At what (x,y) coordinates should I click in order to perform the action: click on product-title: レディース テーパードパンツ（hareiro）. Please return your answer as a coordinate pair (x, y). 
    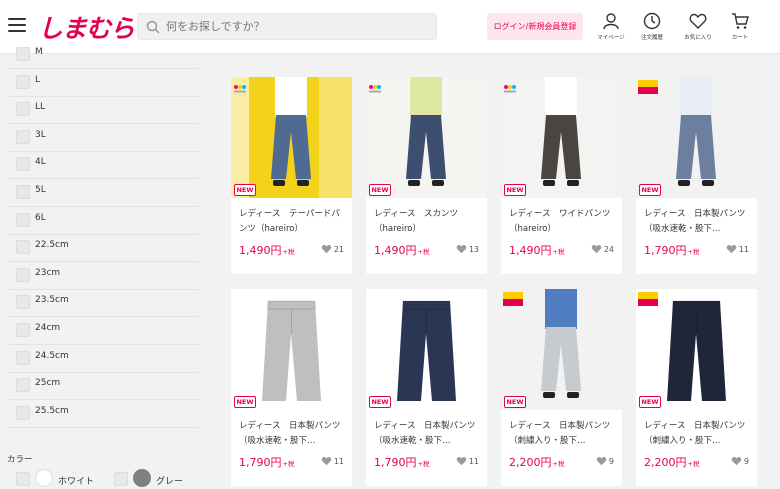
    Looking at the image, I should click on (293, 222).